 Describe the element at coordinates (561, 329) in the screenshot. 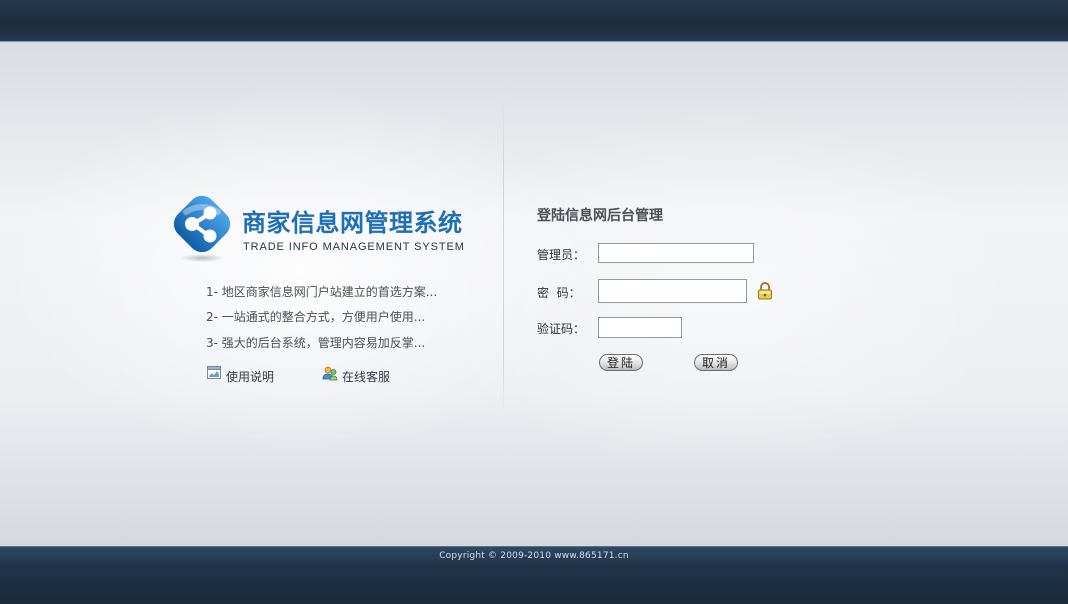

I see `captcha-label: 验证码：` at that location.